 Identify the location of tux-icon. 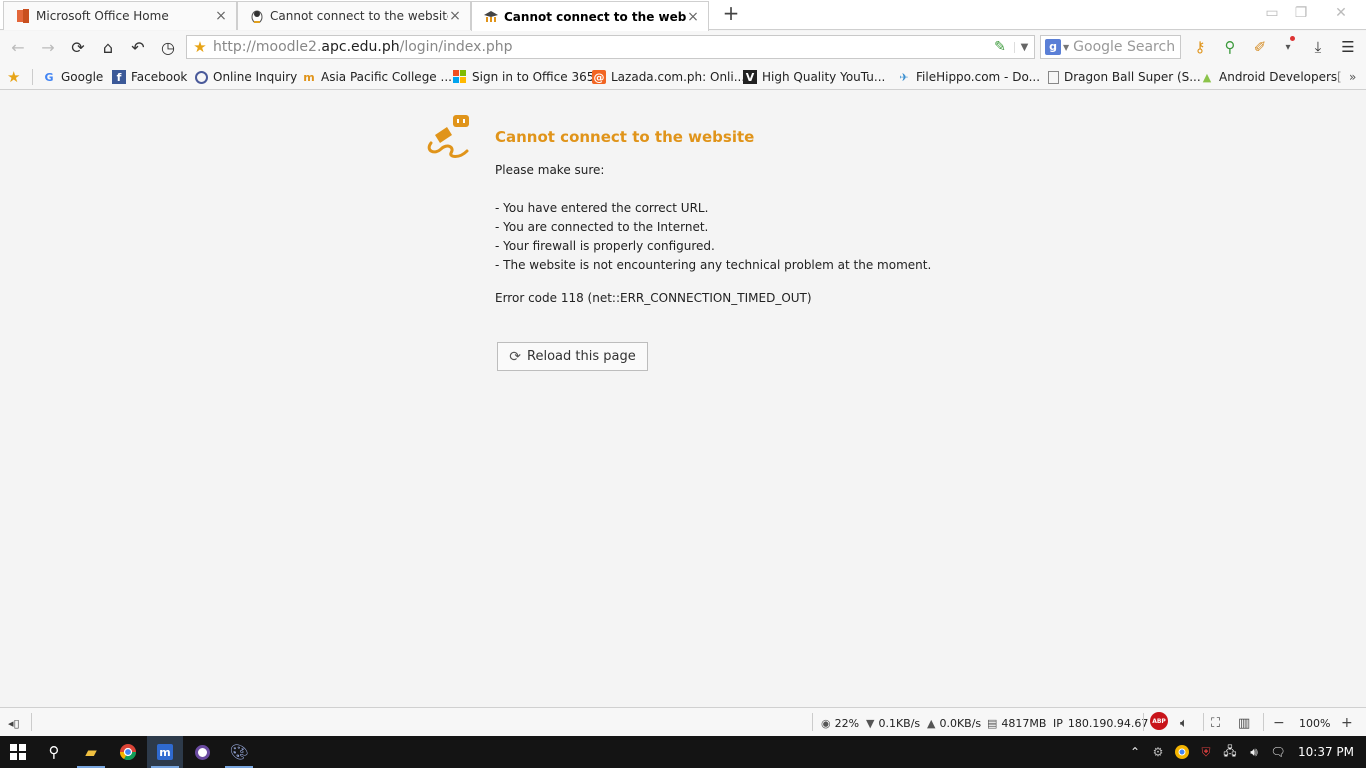
(257, 16).